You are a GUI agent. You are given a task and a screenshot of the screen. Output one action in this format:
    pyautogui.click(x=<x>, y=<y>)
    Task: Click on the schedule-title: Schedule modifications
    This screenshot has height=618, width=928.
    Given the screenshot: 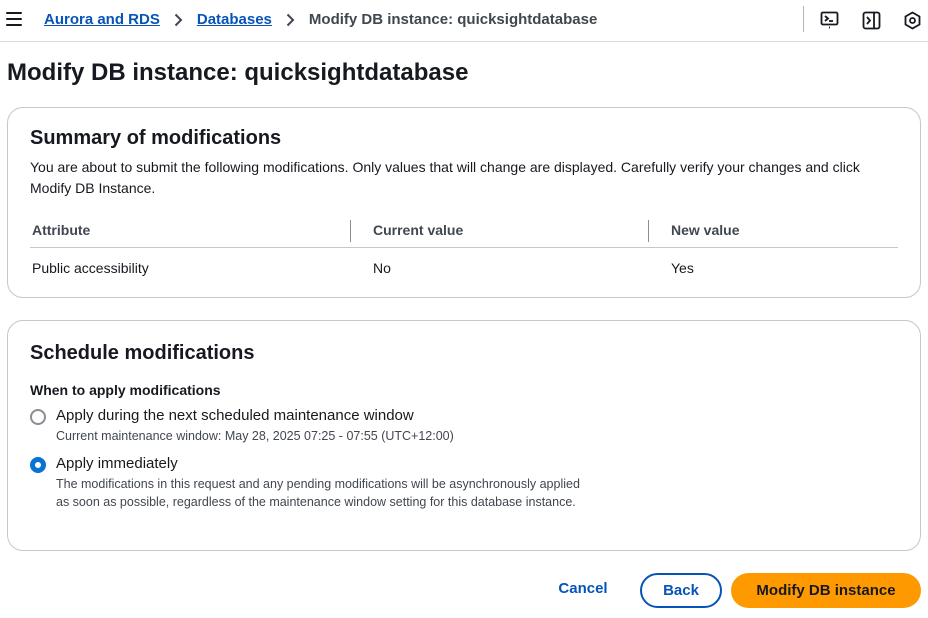 What is the action you would take?
    pyautogui.click(x=142, y=353)
    